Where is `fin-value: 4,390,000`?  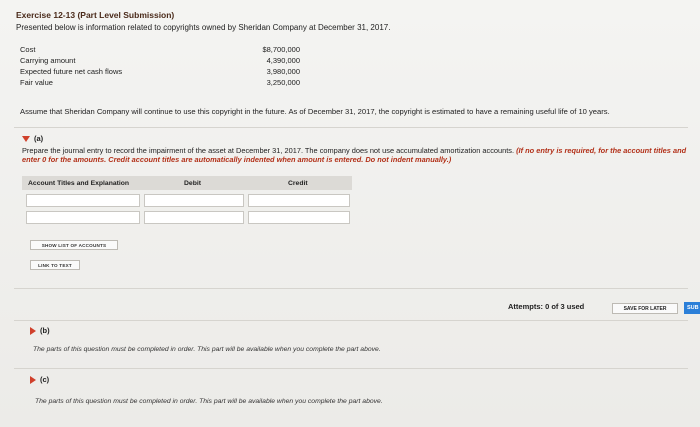 fin-value: 4,390,000 is located at coordinates (283, 60).